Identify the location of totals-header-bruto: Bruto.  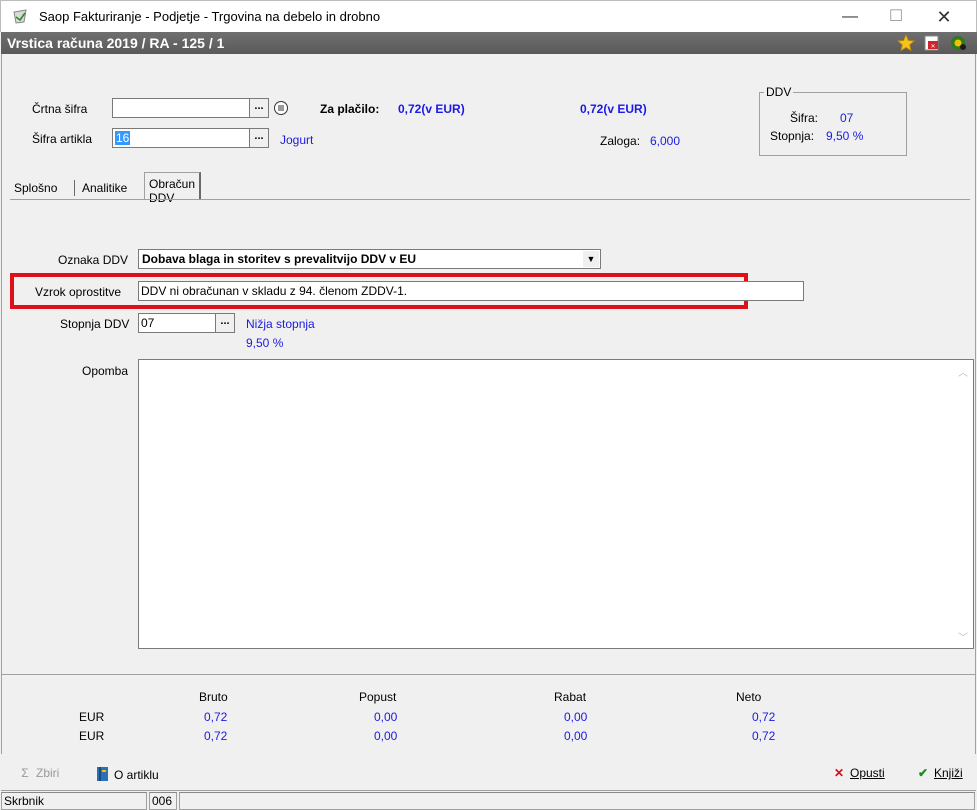
(213, 697).